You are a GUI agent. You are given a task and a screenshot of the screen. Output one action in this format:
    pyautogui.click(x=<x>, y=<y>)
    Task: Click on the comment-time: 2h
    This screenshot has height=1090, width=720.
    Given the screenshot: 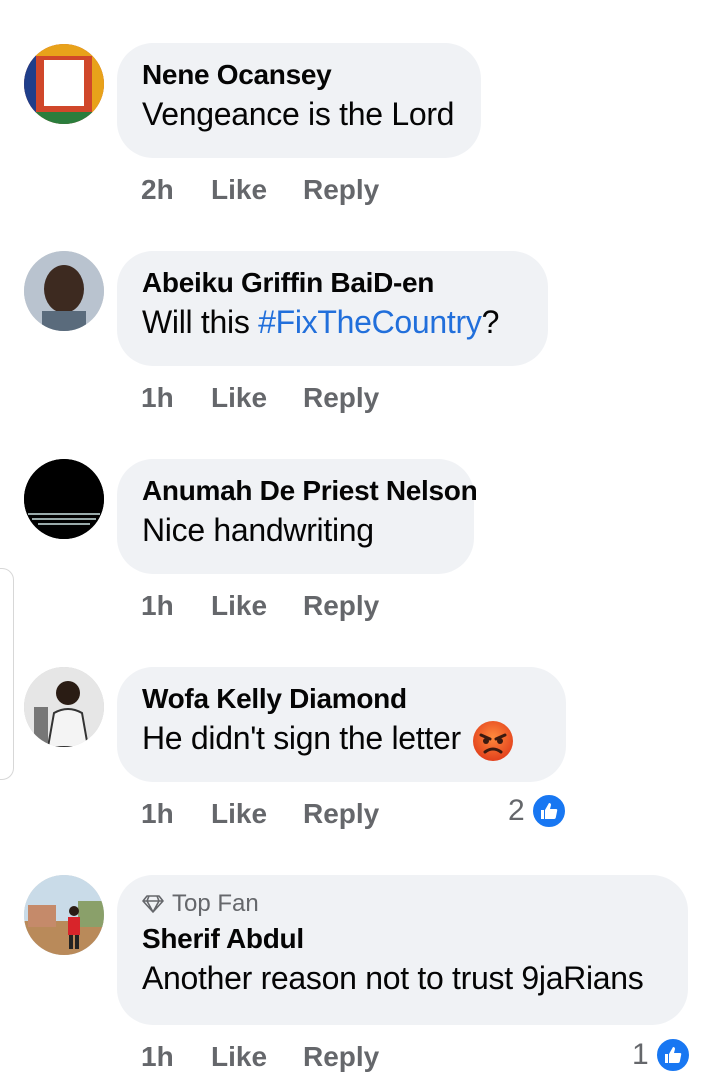 What is the action you would take?
    pyautogui.click(x=176, y=190)
    